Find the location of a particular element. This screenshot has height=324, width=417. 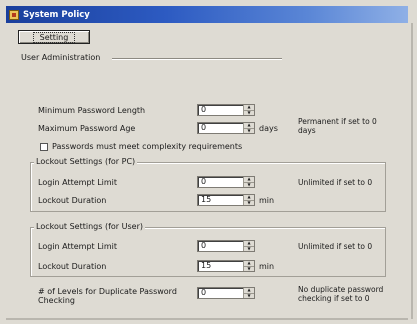

lockout-user-attempt-value: 0 is located at coordinates (220, 246).